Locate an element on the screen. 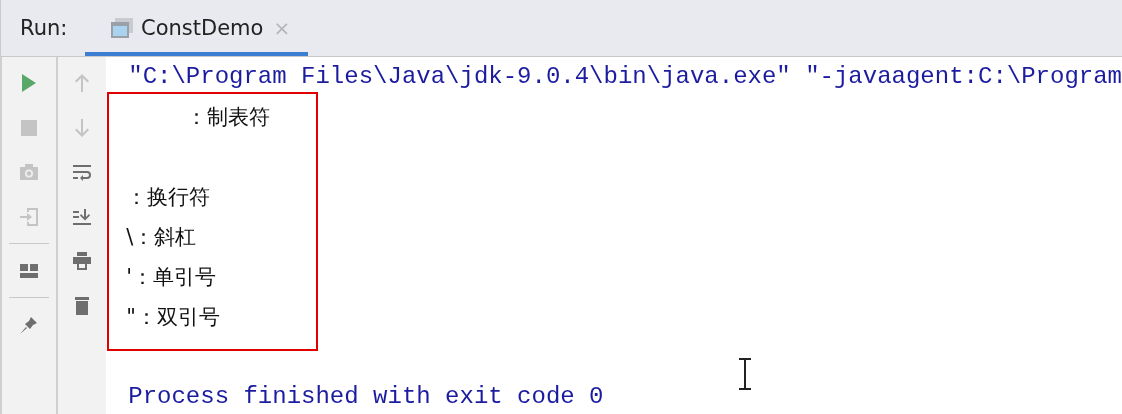 Image resolution: width=1122 pixels, height=414 pixels. run-tab: ConstDemo × is located at coordinates (197, 30).